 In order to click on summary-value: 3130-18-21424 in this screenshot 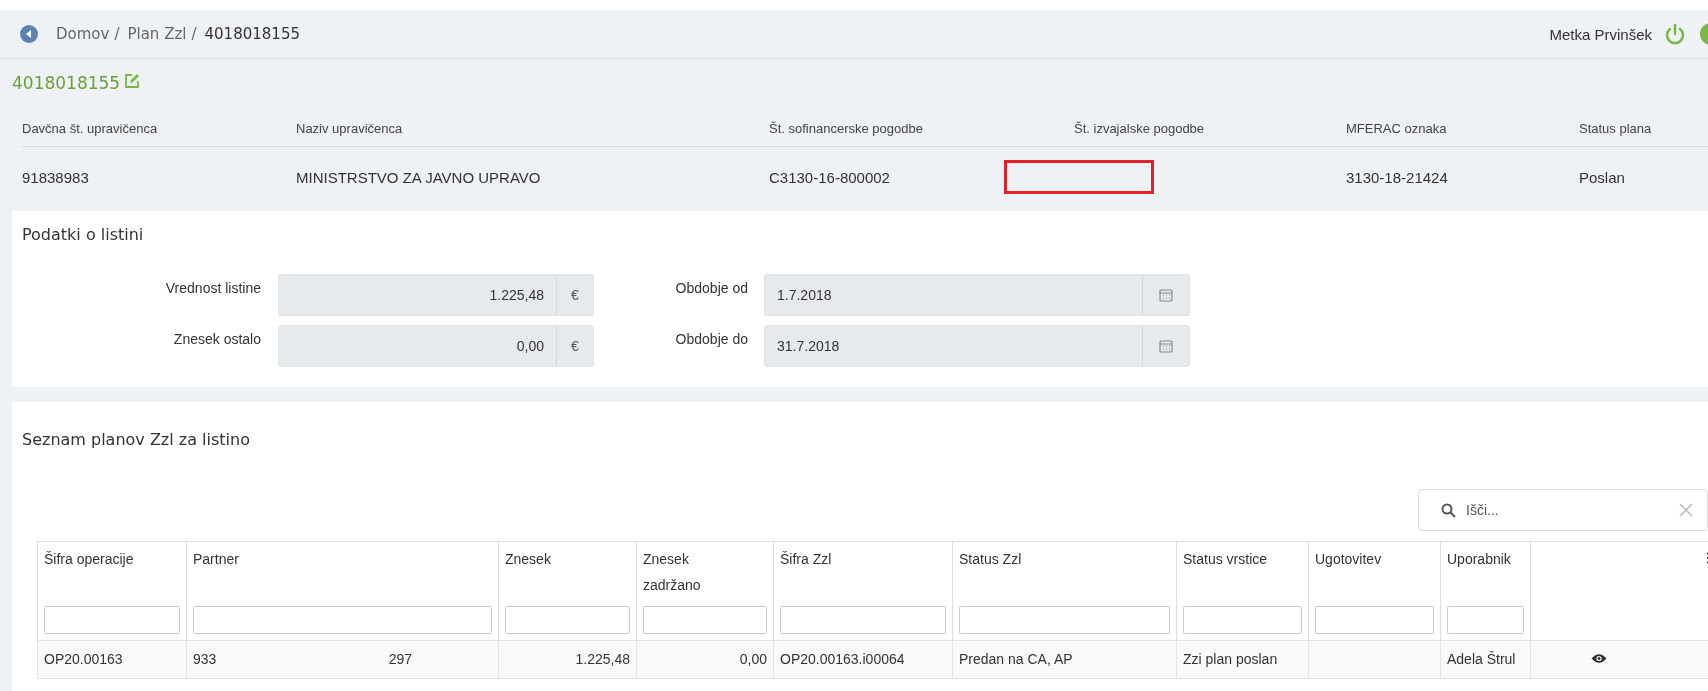, I will do `click(1397, 177)`.